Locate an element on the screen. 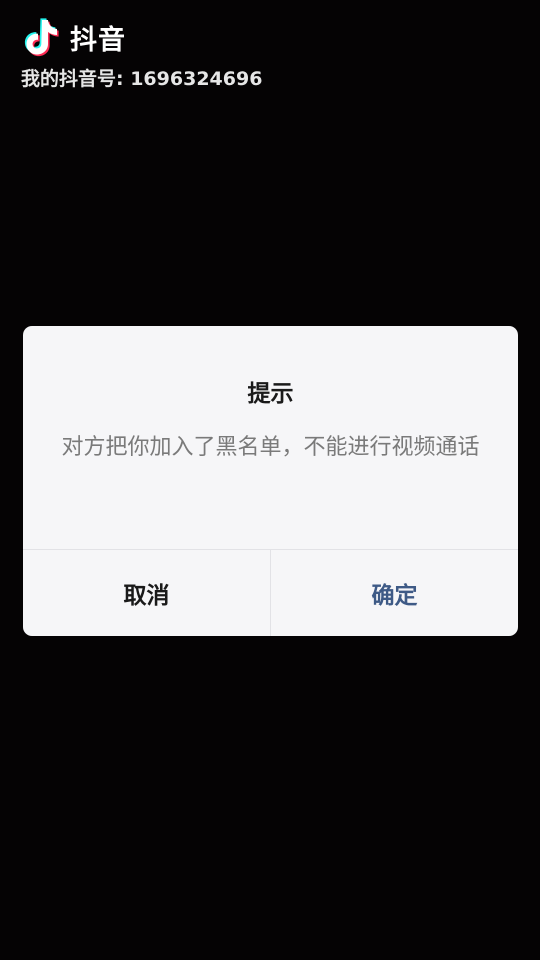 The width and height of the screenshot is (540, 960). watermark-brand-row: 抖音 is located at coordinates (168, 37).